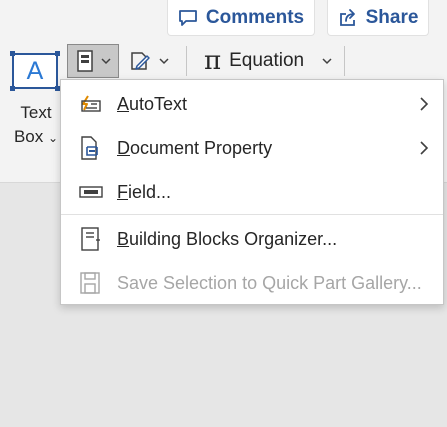 Image resolution: width=447 pixels, height=427 pixels. I want to click on autotext-icon, so click(91, 103).